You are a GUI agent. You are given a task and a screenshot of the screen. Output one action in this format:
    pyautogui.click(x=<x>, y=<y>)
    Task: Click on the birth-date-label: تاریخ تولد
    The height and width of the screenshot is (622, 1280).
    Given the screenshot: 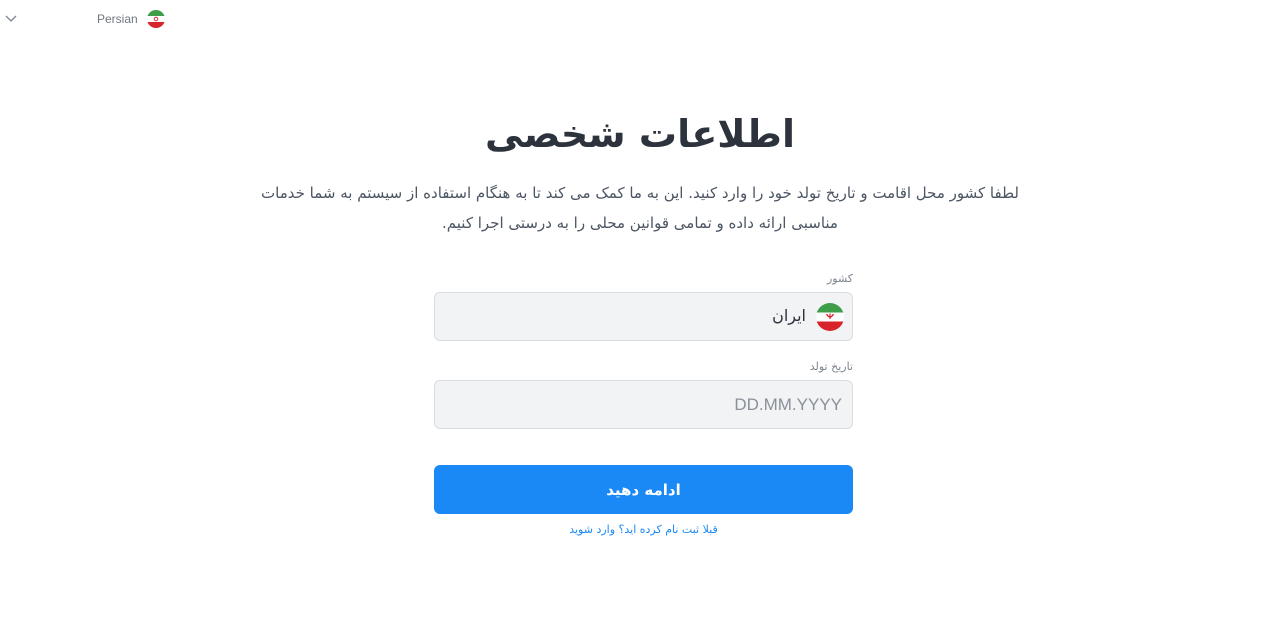 What is the action you would take?
    pyautogui.click(x=831, y=366)
    